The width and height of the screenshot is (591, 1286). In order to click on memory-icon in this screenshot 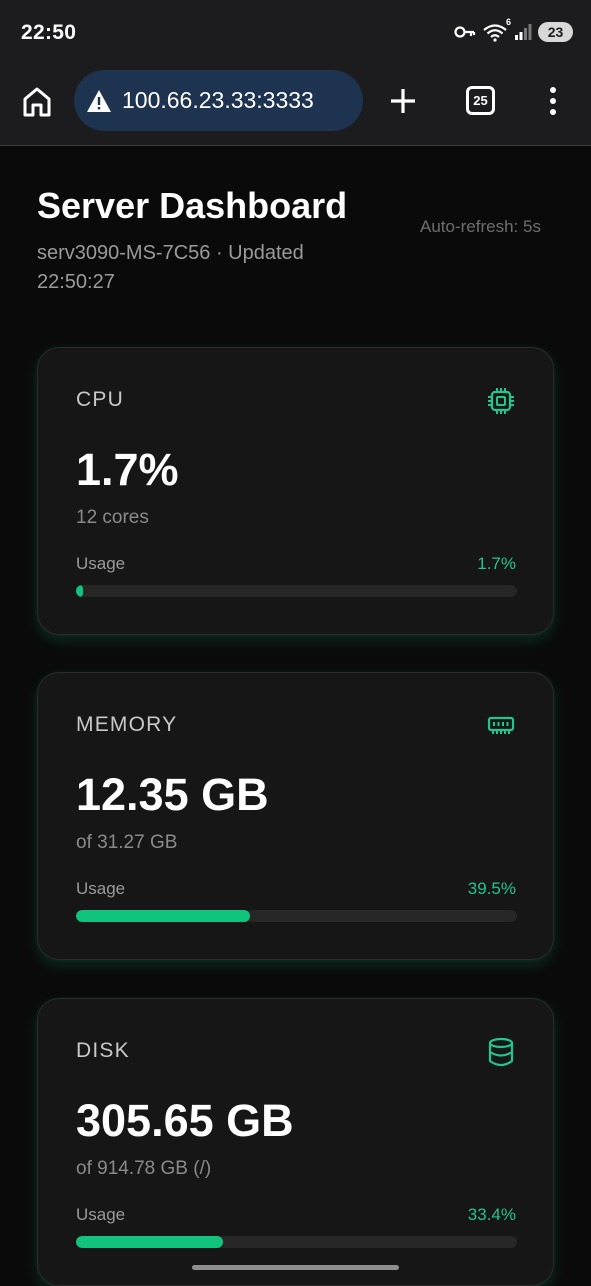, I will do `click(501, 725)`.